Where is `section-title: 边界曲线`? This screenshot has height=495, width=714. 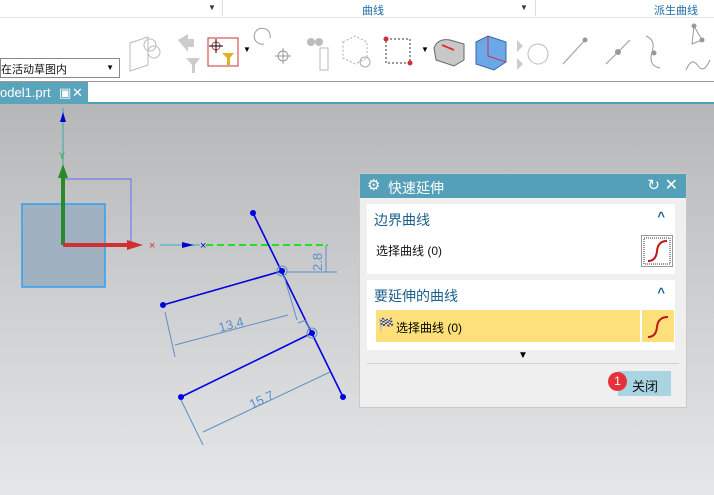 section-title: 边界曲线 is located at coordinates (402, 220).